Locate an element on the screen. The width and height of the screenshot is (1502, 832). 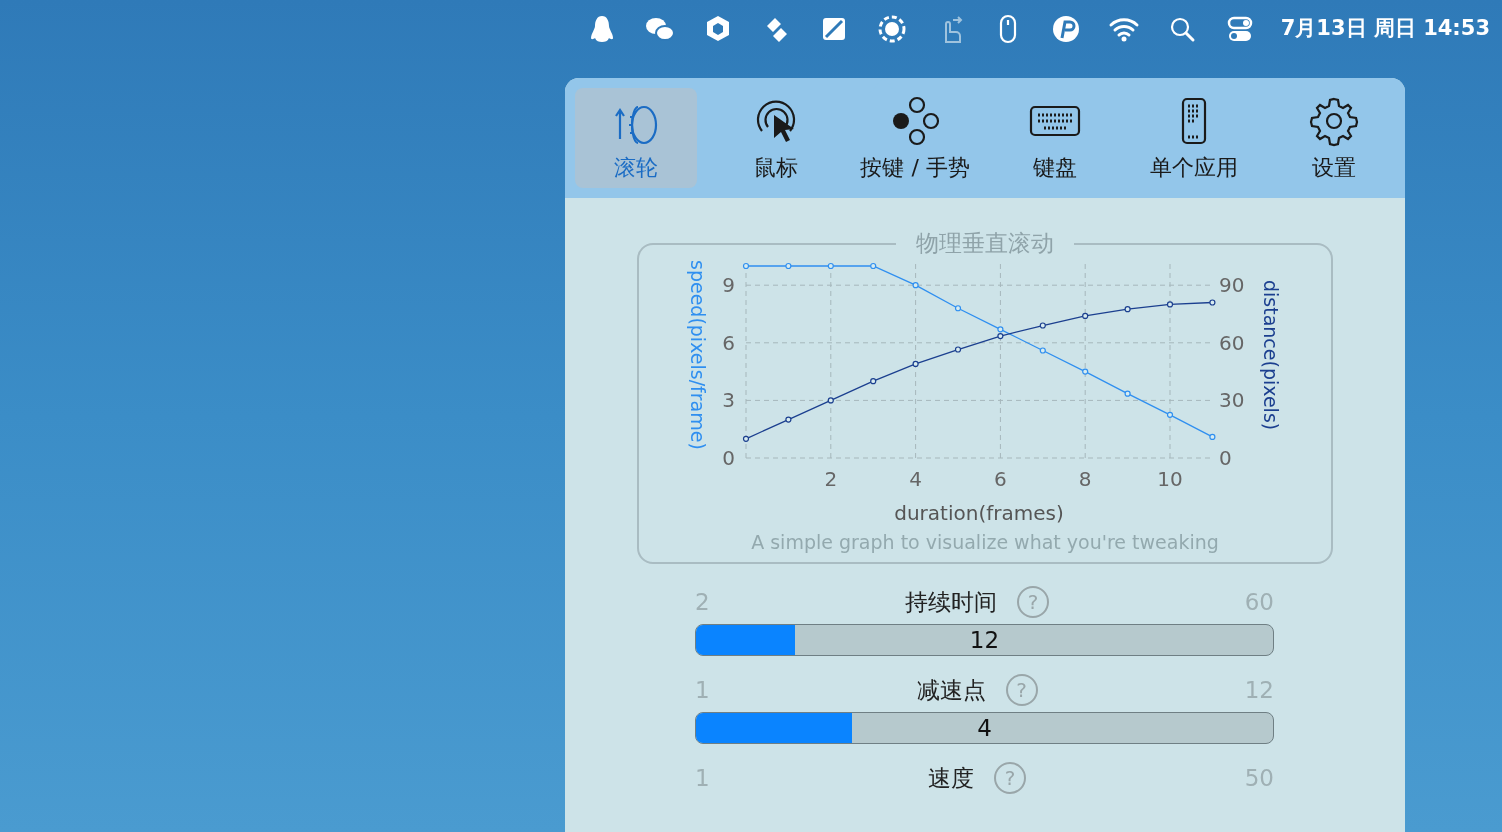
slider-label: 减速点 is located at coordinates (951, 690).